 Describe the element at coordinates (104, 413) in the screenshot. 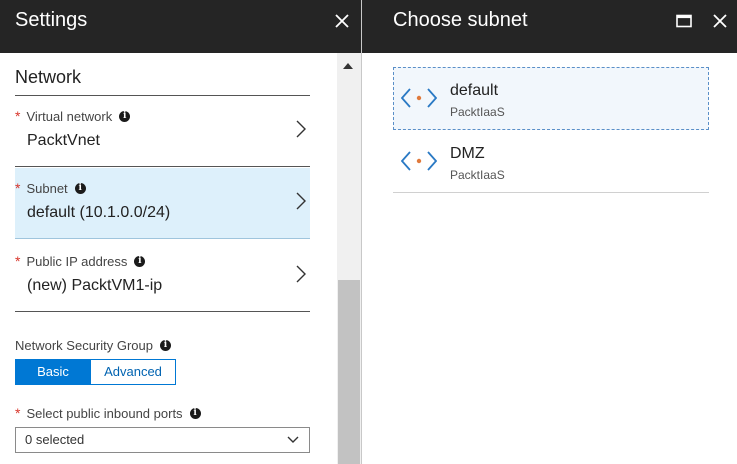

I see `inbound-ports-label-text: Select public inbound ports` at that location.